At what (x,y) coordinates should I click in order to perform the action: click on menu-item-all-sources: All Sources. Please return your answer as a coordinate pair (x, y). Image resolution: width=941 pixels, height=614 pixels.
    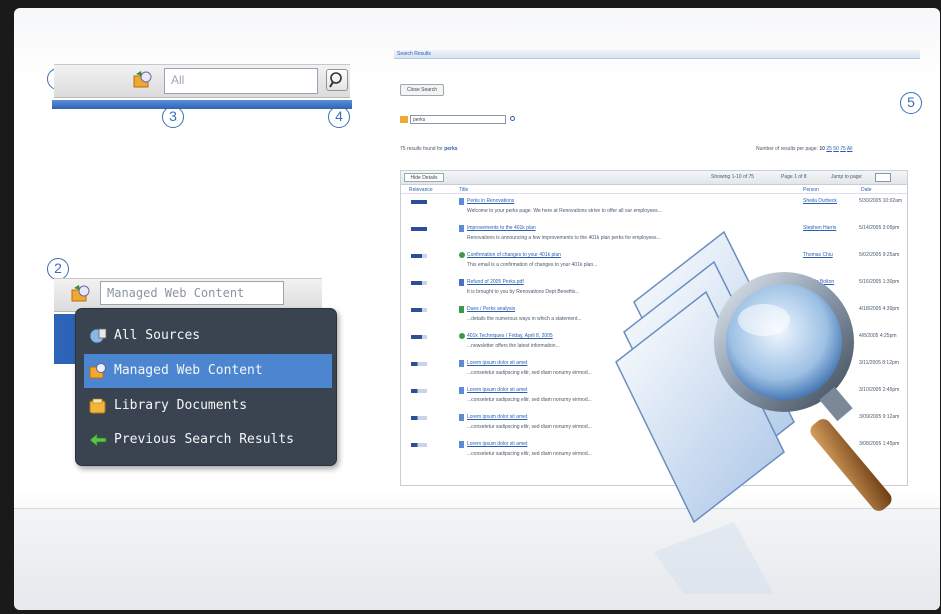
    Looking at the image, I should click on (208, 336).